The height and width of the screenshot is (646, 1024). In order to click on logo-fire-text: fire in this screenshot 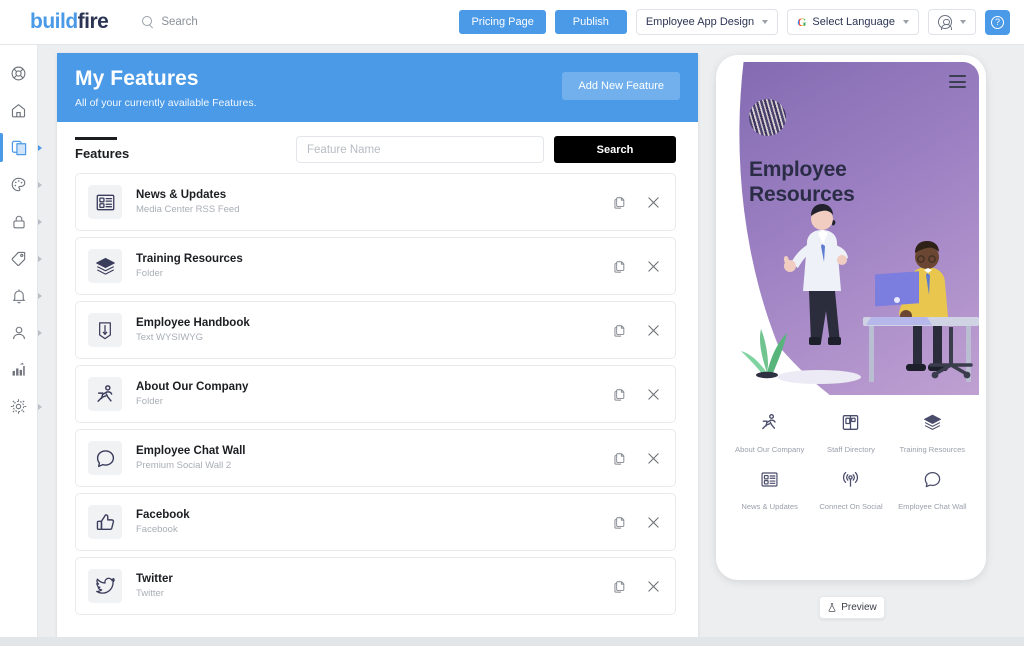, I will do `click(93, 21)`.